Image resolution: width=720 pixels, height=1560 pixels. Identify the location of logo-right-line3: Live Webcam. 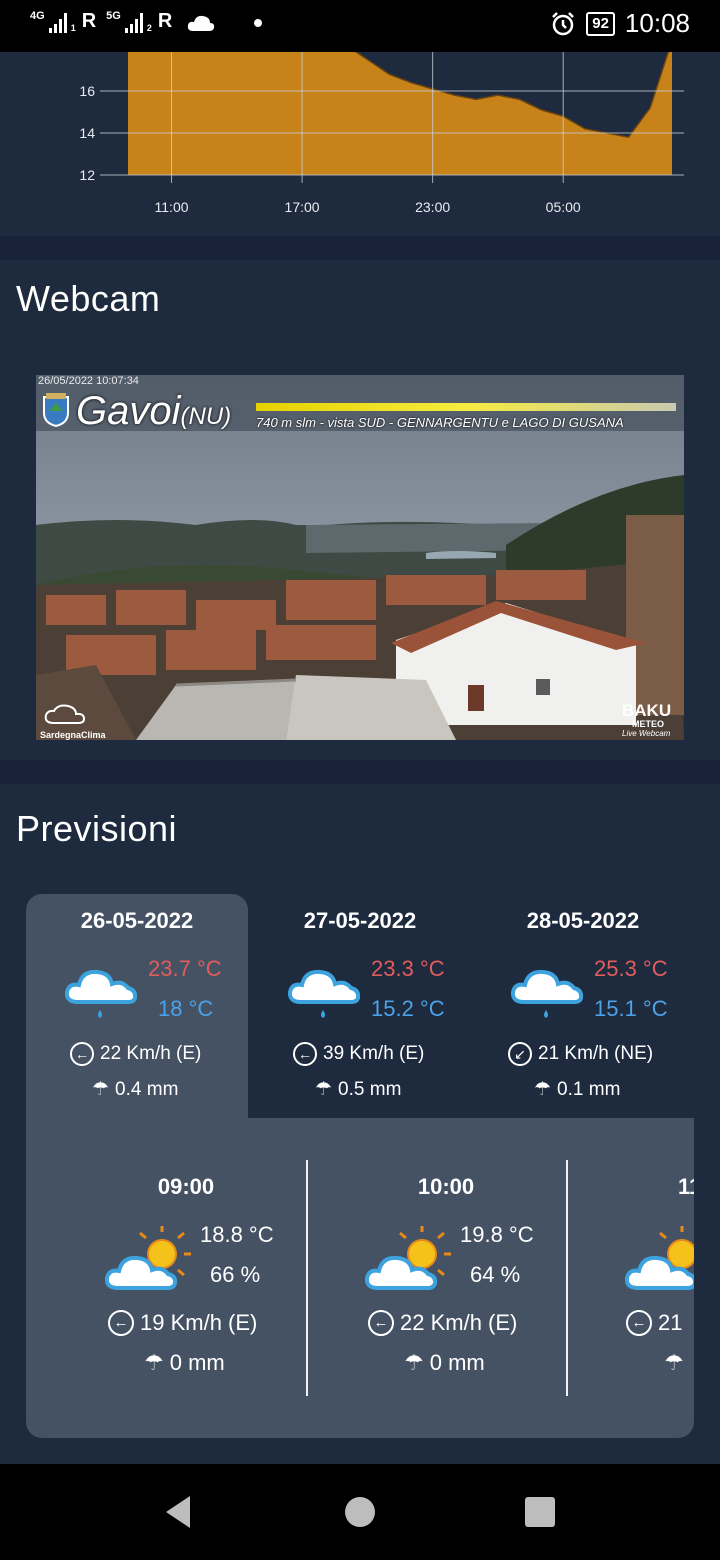
(646, 733).